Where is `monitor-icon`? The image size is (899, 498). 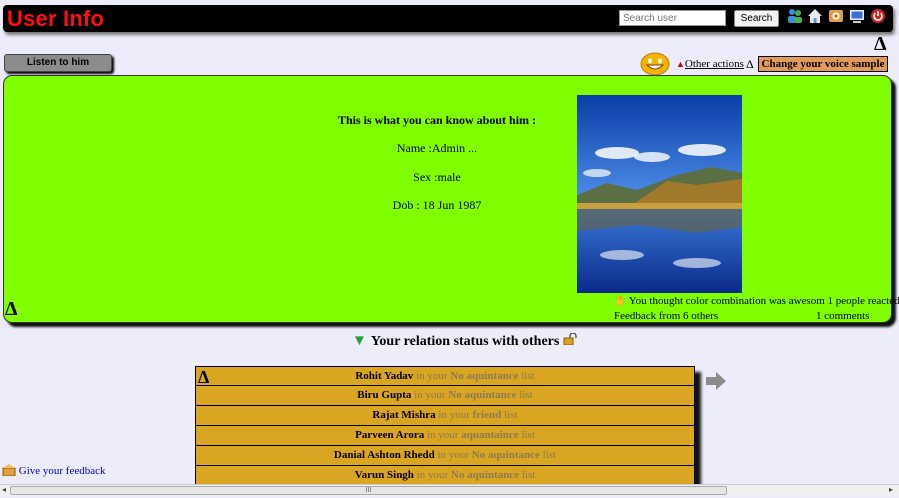
monitor-icon is located at coordinates (857, 16).